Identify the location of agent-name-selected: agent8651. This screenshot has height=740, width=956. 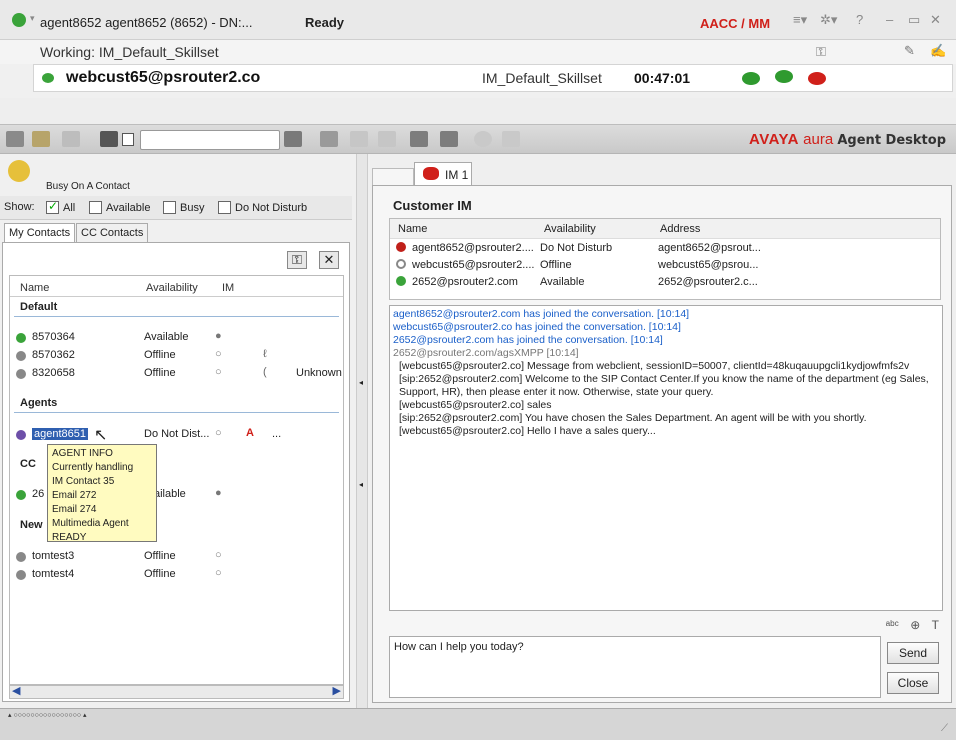
(60, 434).